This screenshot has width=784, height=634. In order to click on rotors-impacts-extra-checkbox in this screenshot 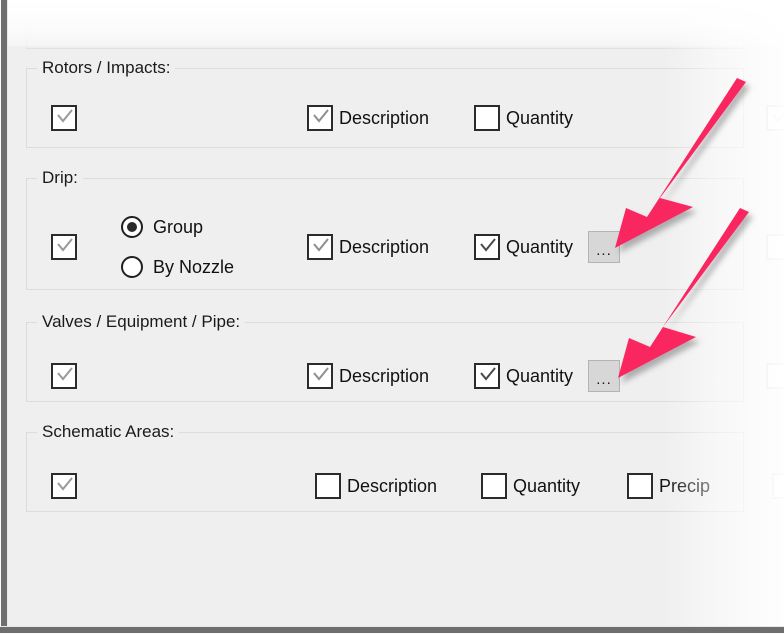, I will do `click(775, 118)`.